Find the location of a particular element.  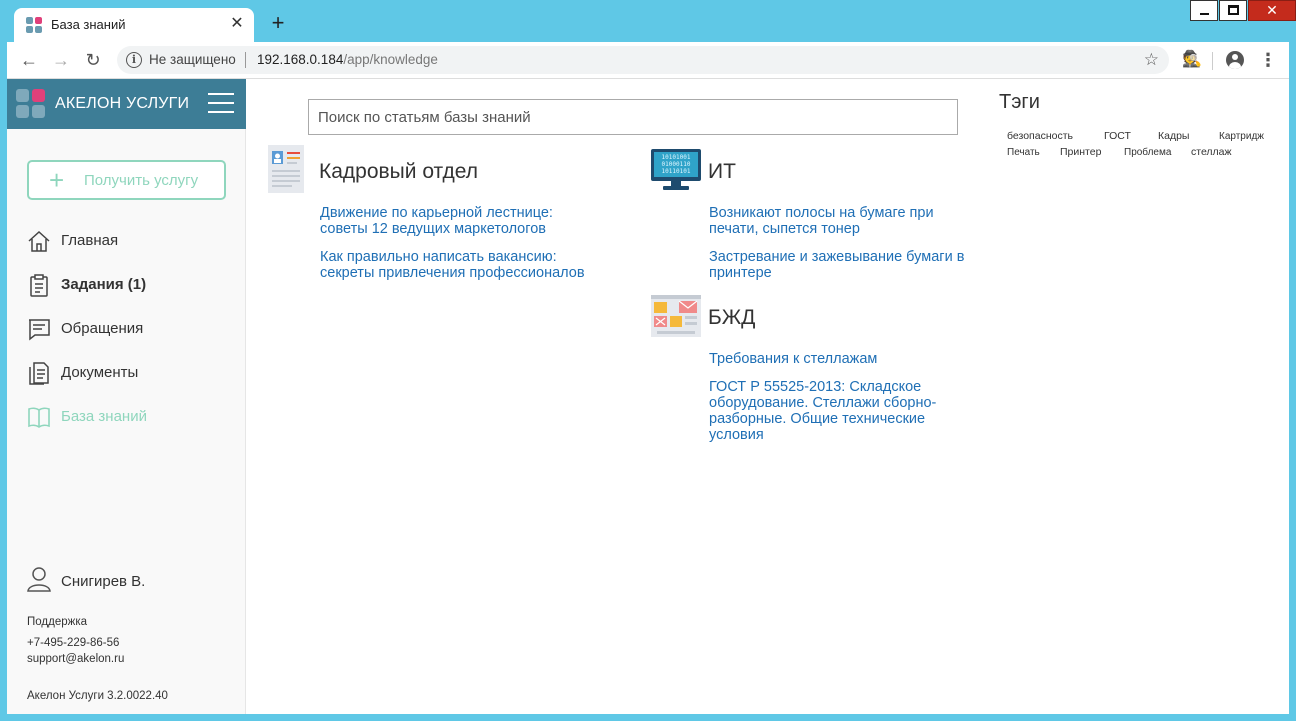

extension-icon: 🕵 is located at coordinates (1192, 60).